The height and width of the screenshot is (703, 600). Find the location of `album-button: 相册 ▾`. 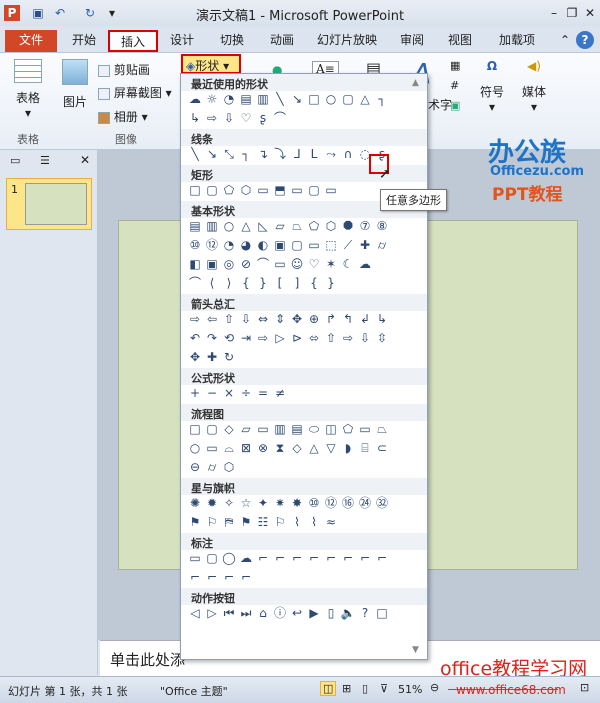

album-button: 相册 ▾ is located at coordinates (123, 116).